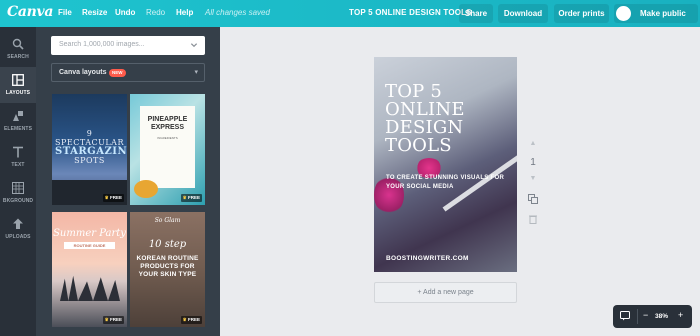  I want to click on card-subtitle: ROUTINE GUIDE, so click(89, 245).